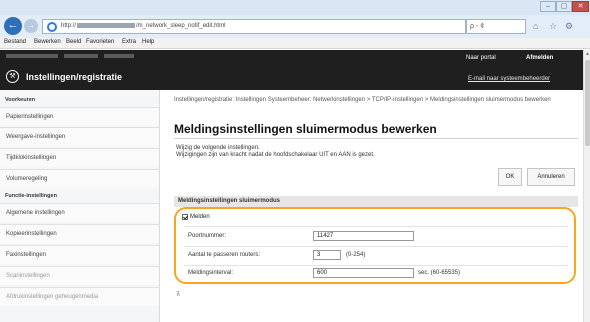  I want to click on logout-link: Afmelden, so click(539, 58).